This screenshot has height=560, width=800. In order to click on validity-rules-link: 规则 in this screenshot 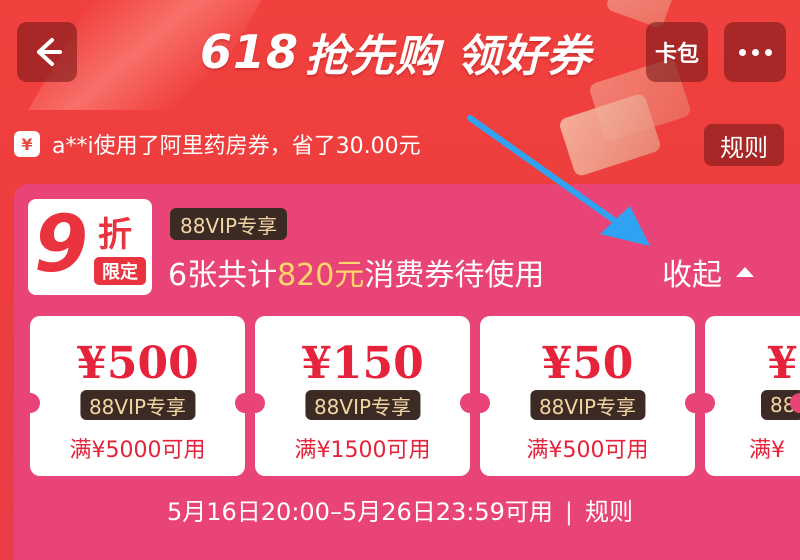, I will do `click(609, 512)`.